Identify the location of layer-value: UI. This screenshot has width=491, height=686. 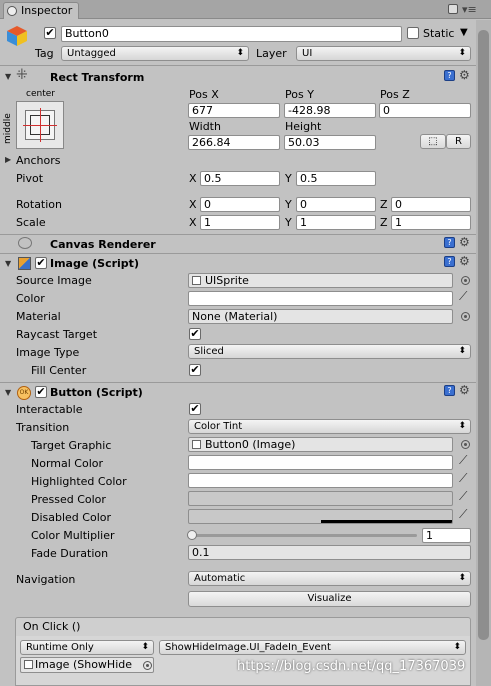
(307, 53).